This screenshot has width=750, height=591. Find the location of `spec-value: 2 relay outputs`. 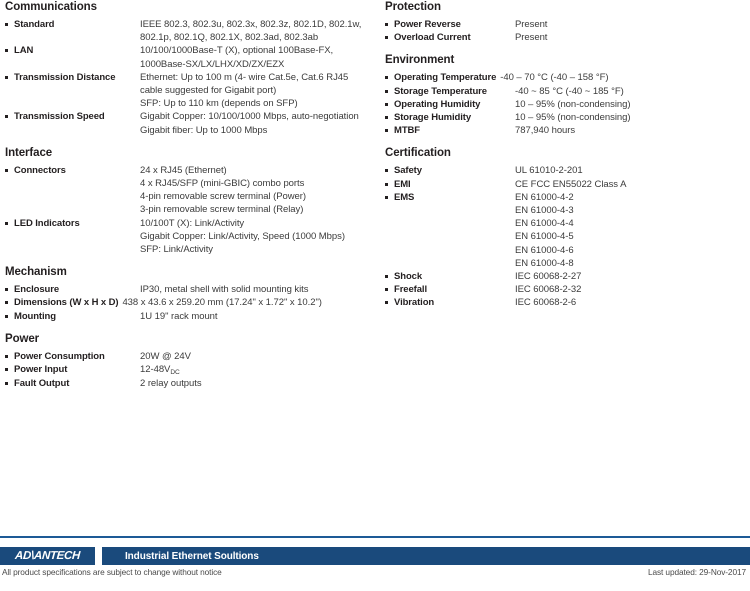

spec-value: 2 relay outputs is located at coordinates (171, 384).